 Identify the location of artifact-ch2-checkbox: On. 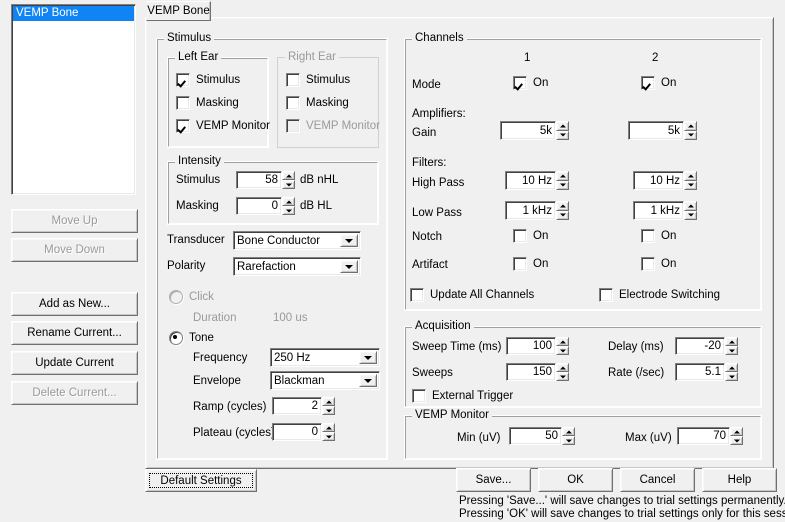
(658, 264).